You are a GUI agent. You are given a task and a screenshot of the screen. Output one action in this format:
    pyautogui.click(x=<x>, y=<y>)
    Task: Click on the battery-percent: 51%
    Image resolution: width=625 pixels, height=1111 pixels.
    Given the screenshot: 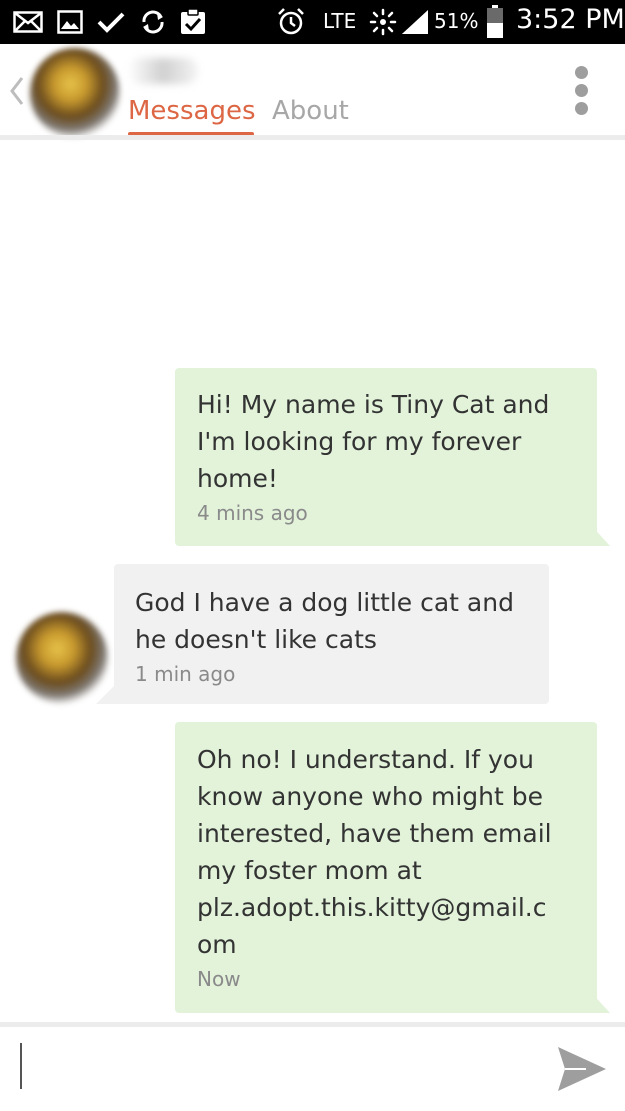 What is the action you would take?
    pyautogui.click(x=456, y=21)
    